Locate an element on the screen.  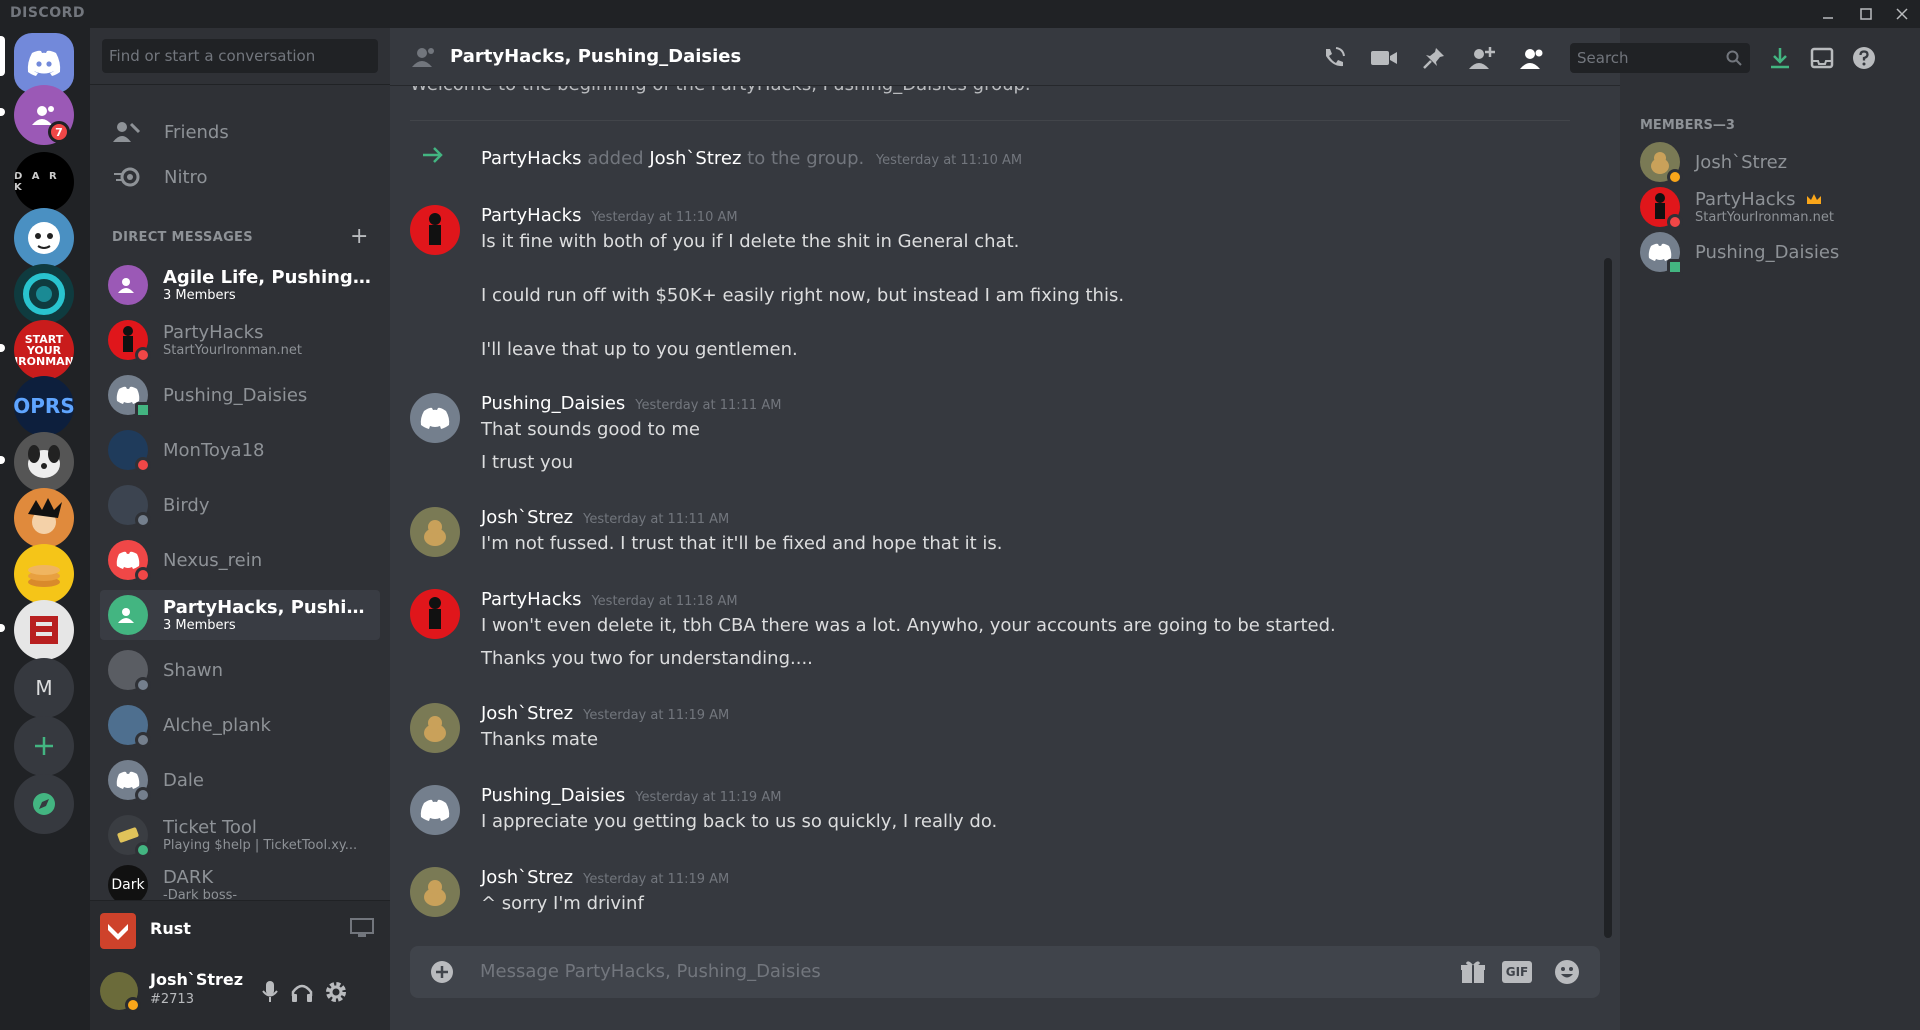
minimize-button is located at coordinates (1828, 14).